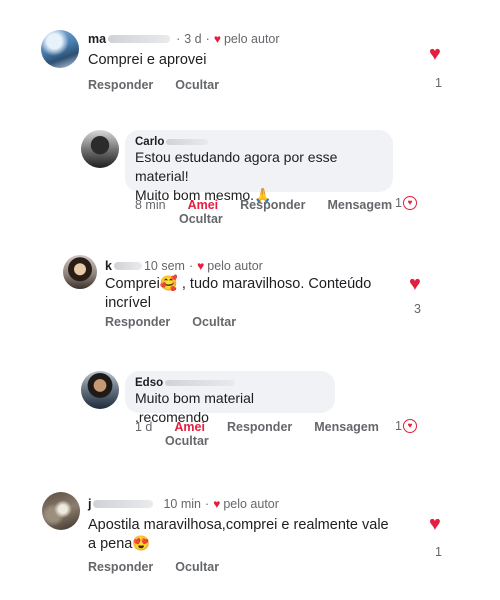 The height and width of the screenshot is (600, 500). I want to click on comment-meta: j 10 min · ♥ pelo autor, so click(183, 504).